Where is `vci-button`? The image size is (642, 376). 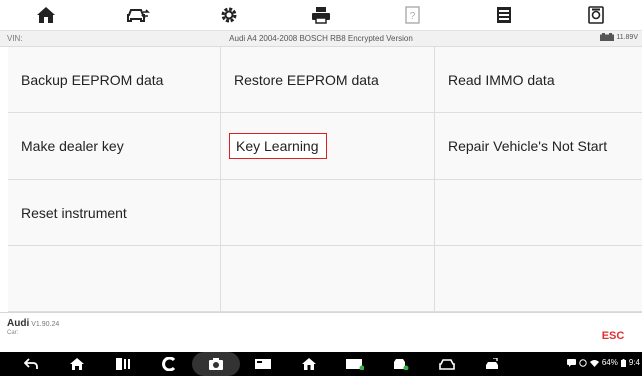
vci-button is located at coordinates (263, 364).